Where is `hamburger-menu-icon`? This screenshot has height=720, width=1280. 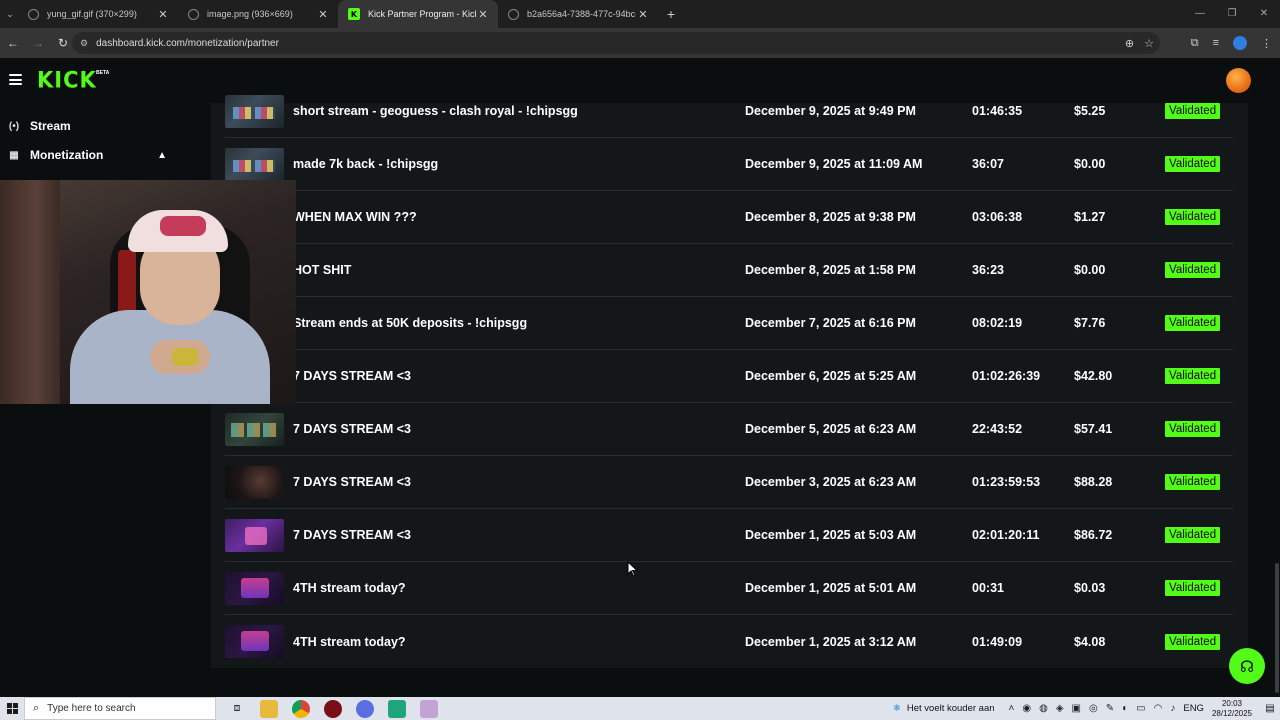
hamburger-menu-icon is located at coordinates (15, 79).